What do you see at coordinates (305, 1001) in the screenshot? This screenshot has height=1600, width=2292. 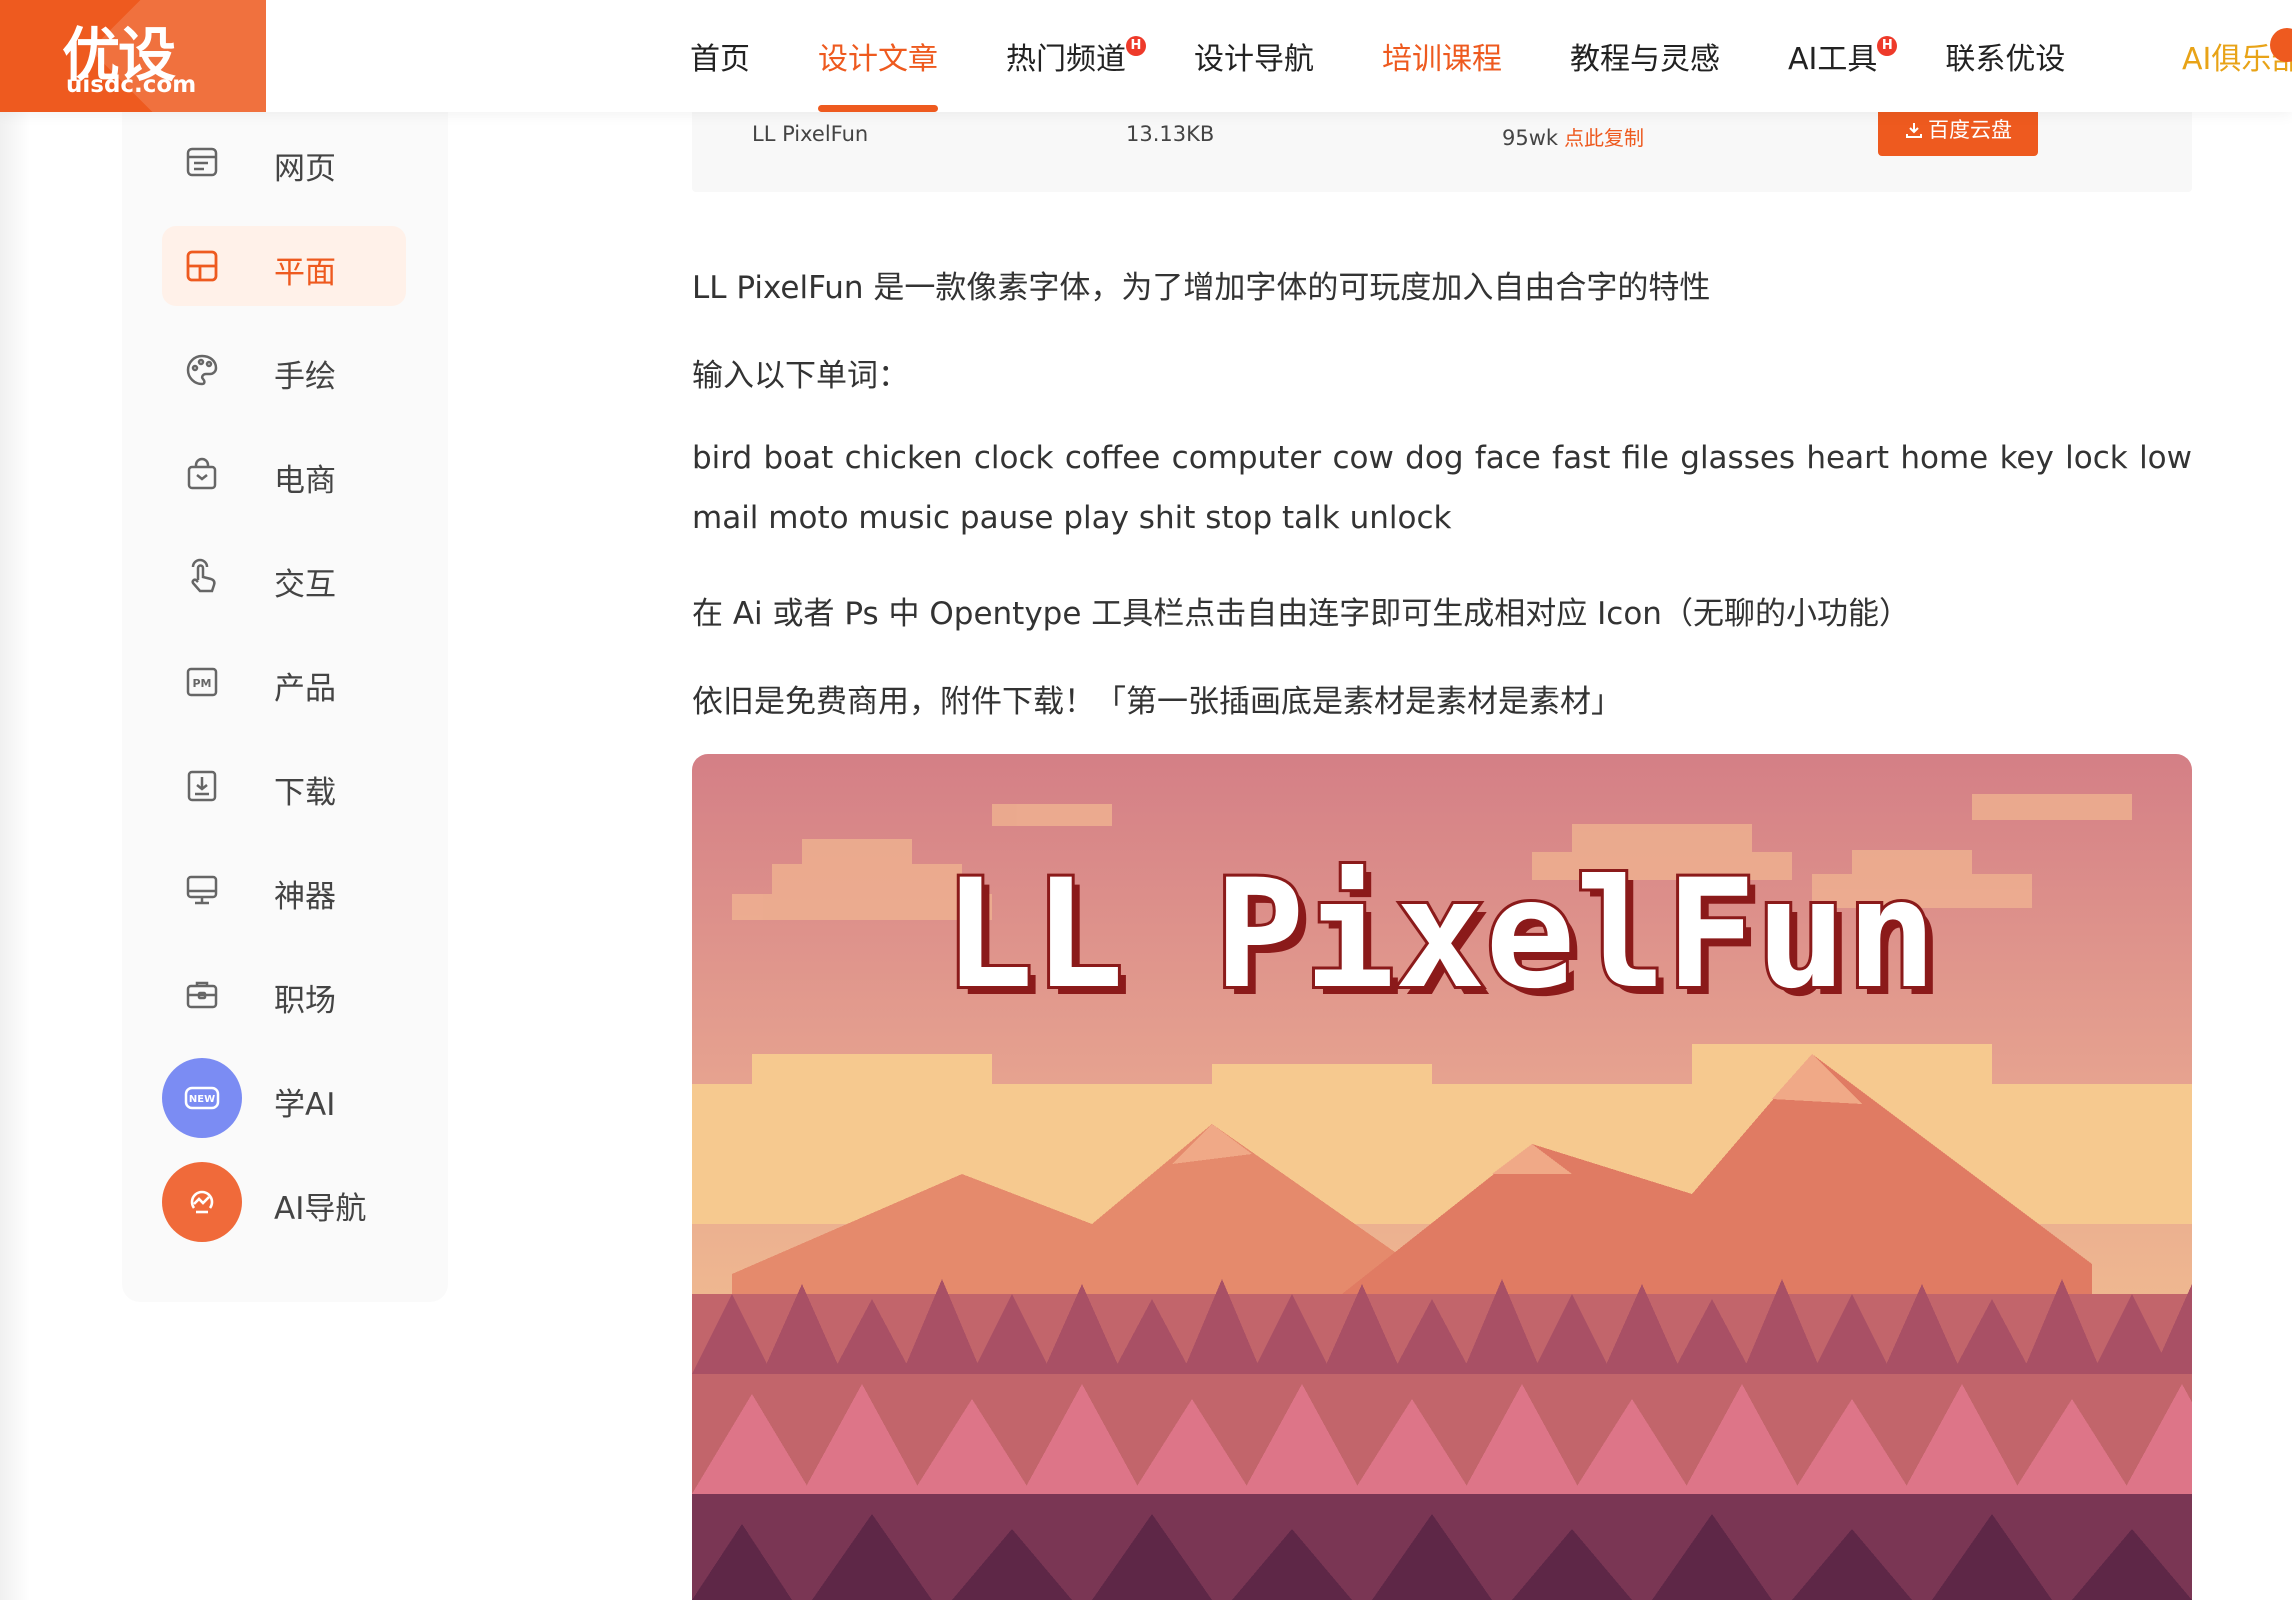 I see `sidebar-item-label: 职场` at bounding box center [305, 1001].